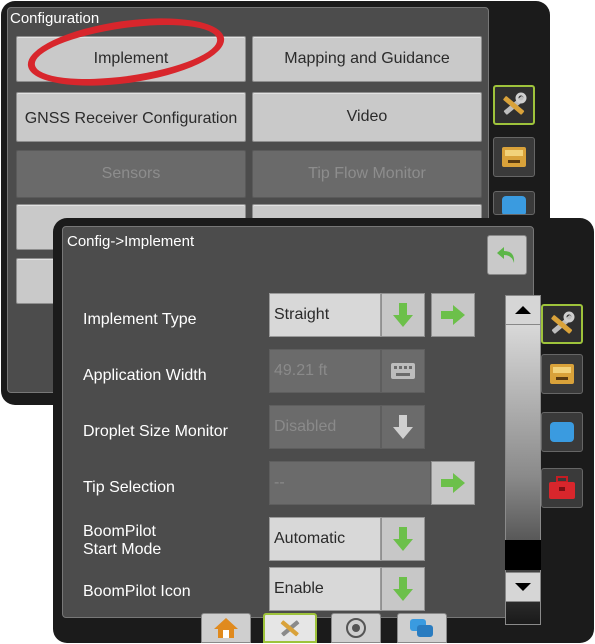 The image size is (595, 644). What do you see at coordinates (367, 59) in the screenshot?
I see `mapping-guidance-button: Mapping and Guidance` at bounding box center [367, 59].